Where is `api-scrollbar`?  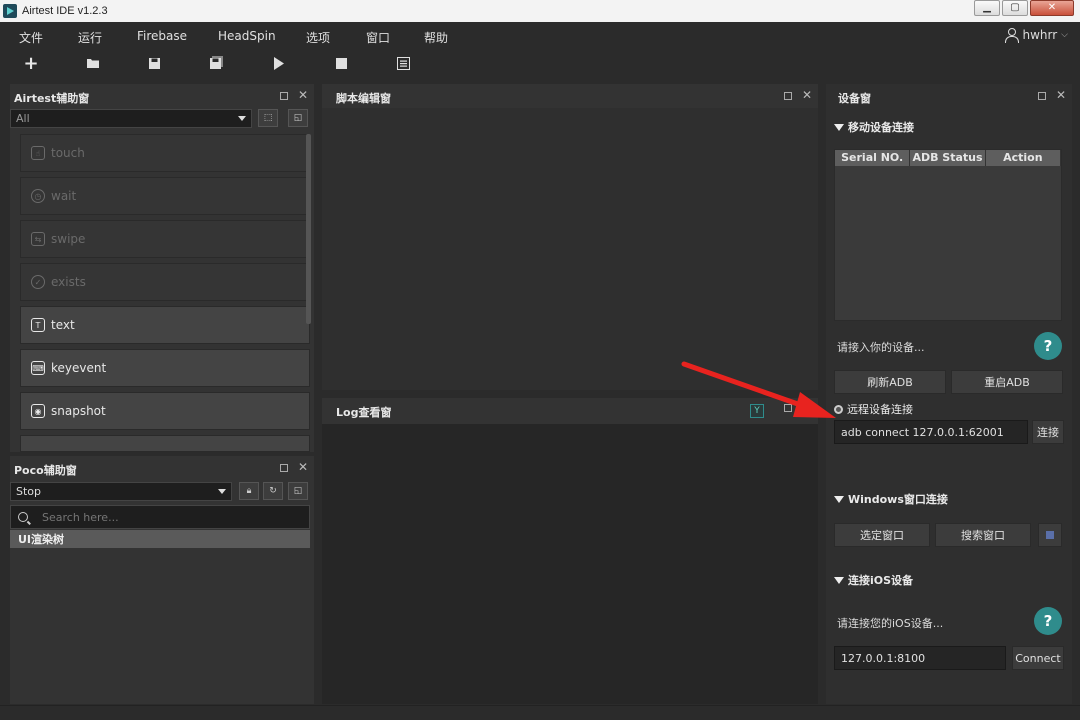
api-scrollbar is located at coordinates (308, 229).